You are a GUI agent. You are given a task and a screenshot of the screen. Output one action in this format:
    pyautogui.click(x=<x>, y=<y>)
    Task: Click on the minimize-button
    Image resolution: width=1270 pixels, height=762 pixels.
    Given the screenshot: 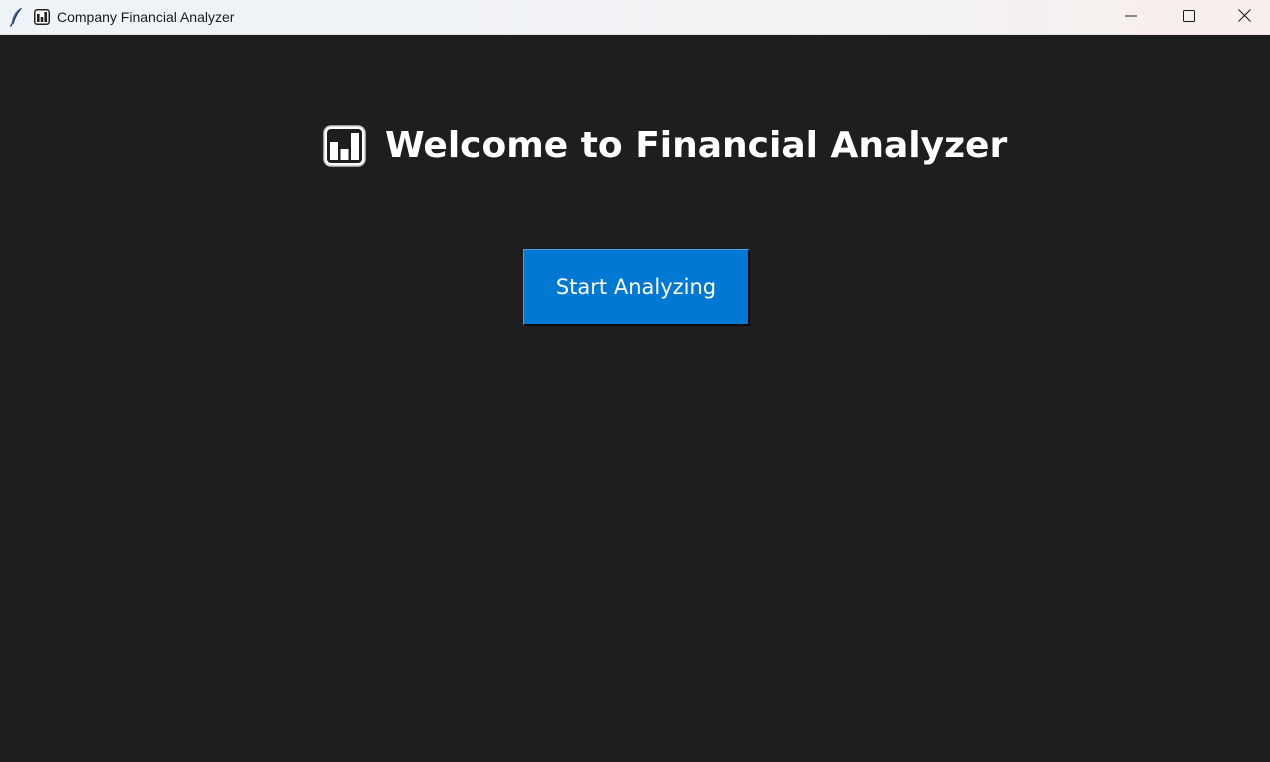 What is the action you would take?
    pyautogui.click(x=1131, y=17)
    